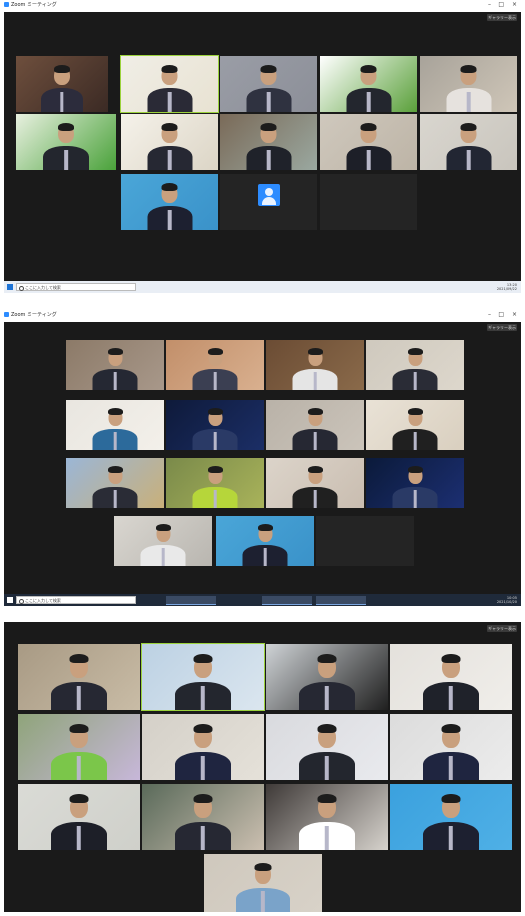 The height and width of the screenshot is (916, 525). Describe the element at coordinates (34, 315) in the screenshot. I see `window-title: Zoom ミーティング` at that location.